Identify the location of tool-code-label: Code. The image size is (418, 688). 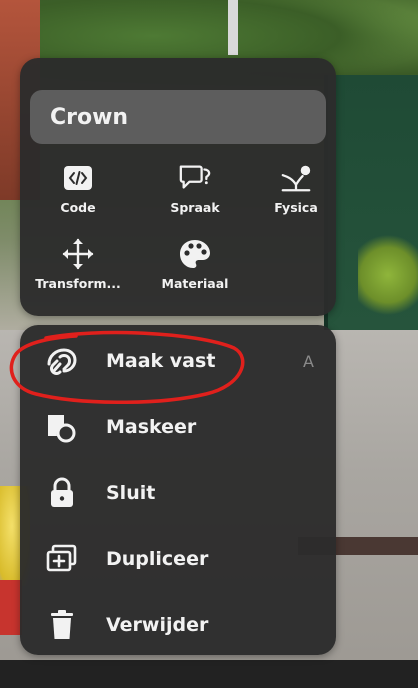
(78, 207).